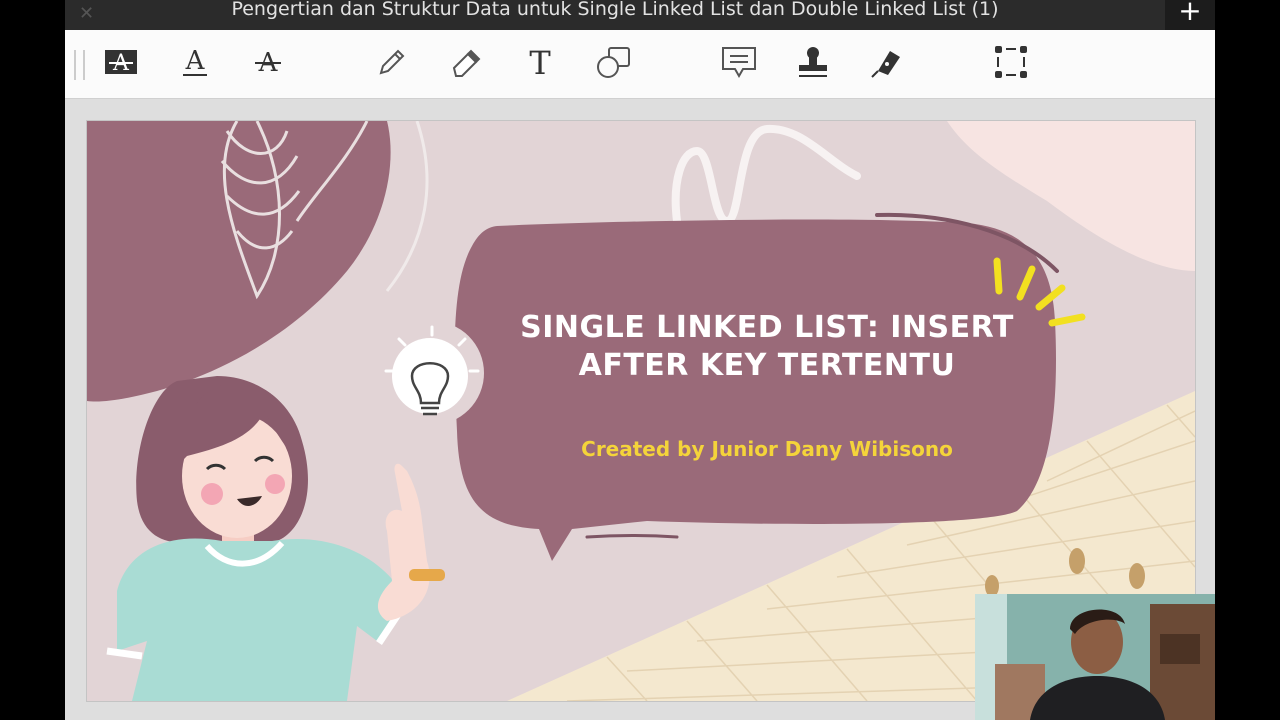 Image resolution: width=1280 pixels, height=720 pixels. I want to click on stamp-icon, so click(813, 62).